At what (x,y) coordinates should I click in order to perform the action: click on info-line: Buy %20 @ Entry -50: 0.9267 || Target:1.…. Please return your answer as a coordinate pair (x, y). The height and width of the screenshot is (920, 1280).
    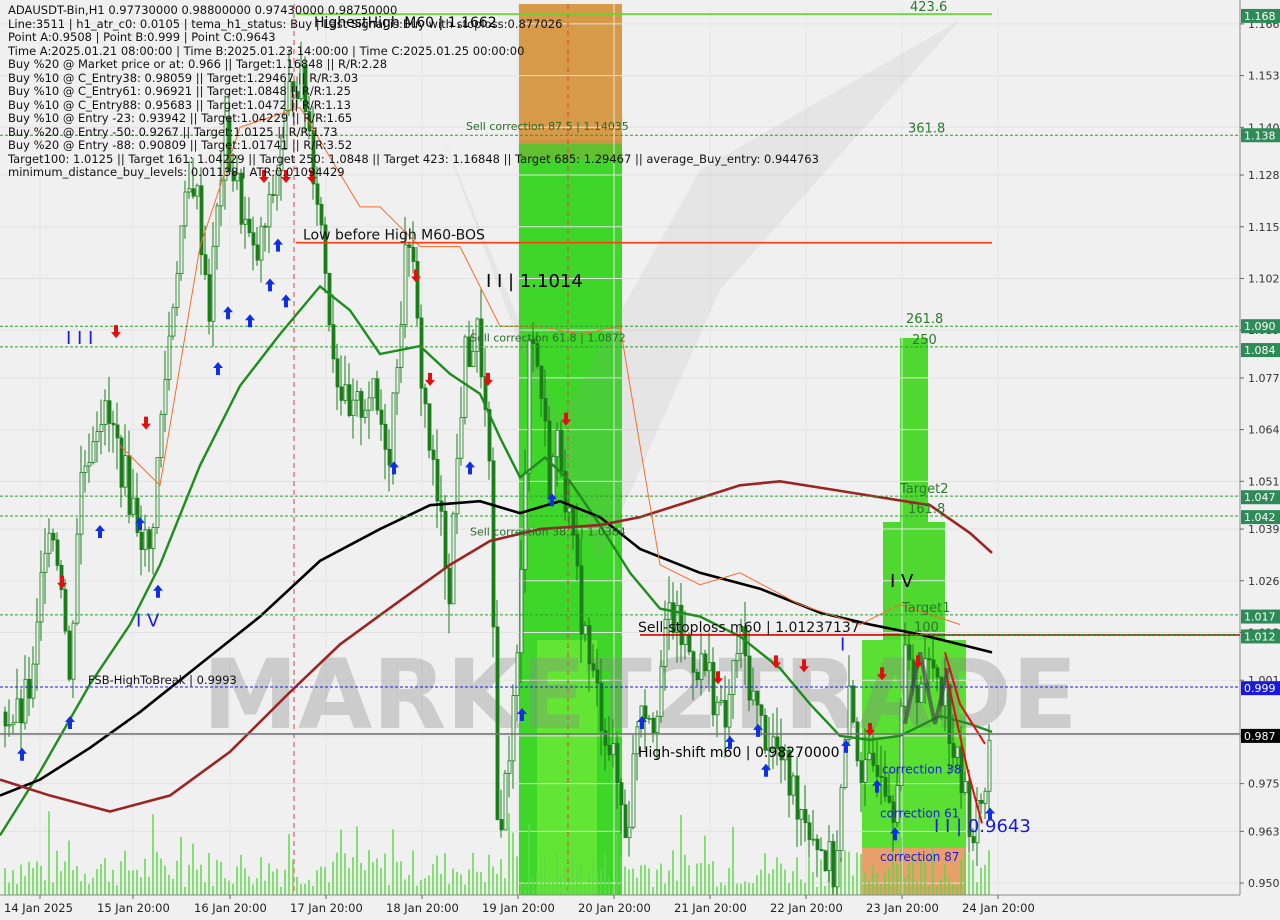
    Looking at the image, I should click on (173, 131).